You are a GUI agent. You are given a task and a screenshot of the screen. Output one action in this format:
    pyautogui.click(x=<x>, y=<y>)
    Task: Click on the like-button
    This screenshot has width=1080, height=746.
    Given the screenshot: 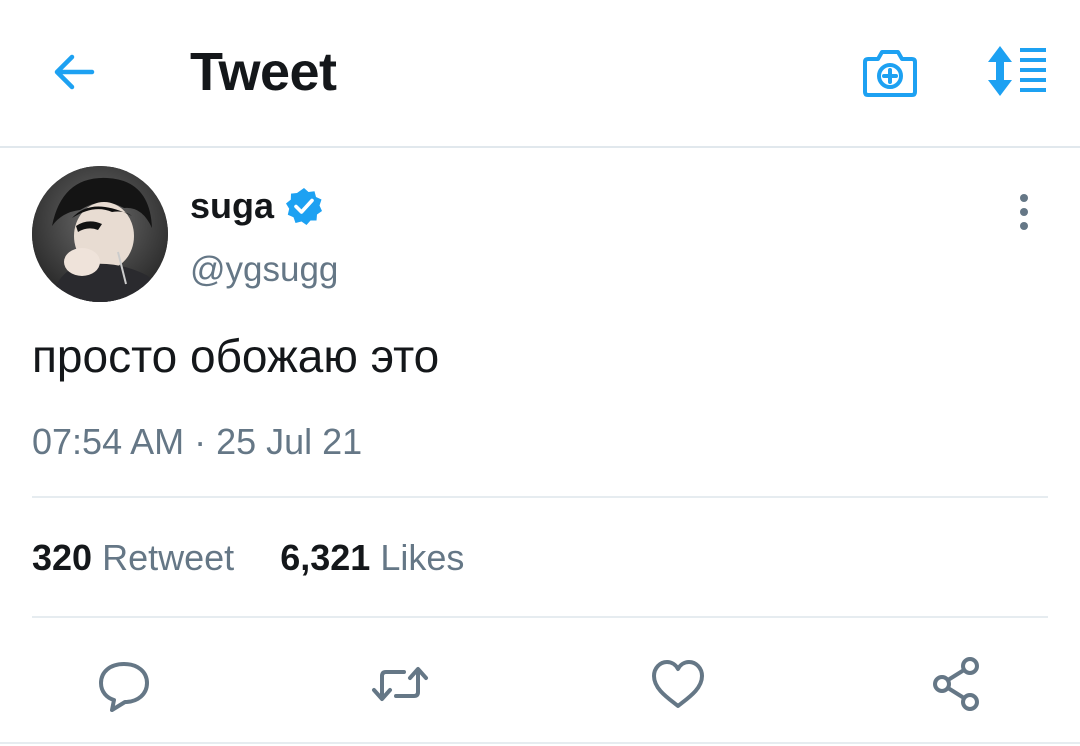 What is the action you would take?
    pyautogui.click(x=678, y=684)
    